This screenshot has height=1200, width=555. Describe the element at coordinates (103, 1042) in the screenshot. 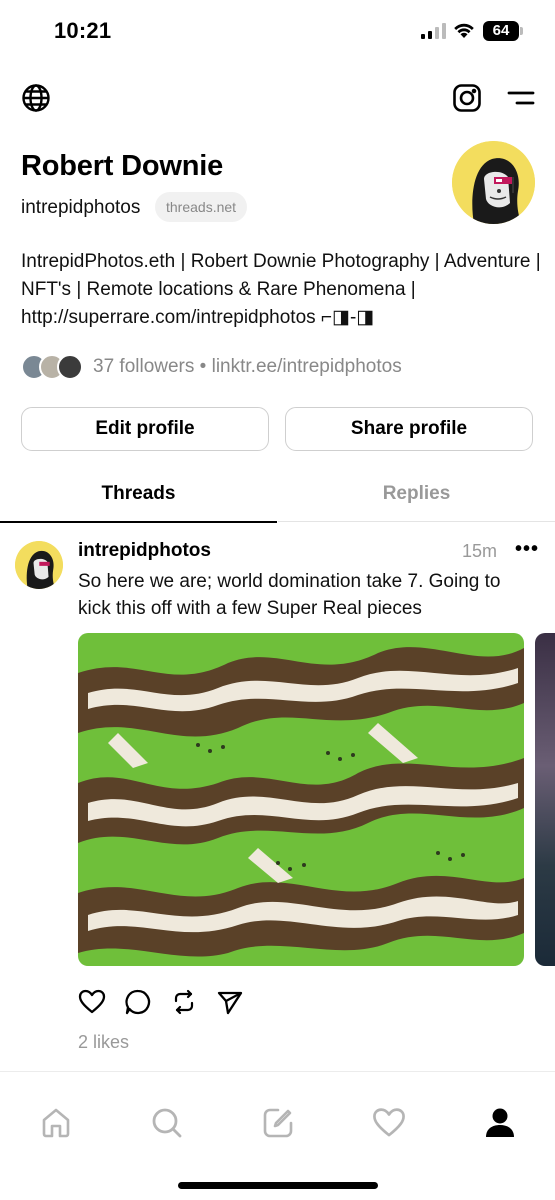

I see `likes-count: 2 likes` at that location.